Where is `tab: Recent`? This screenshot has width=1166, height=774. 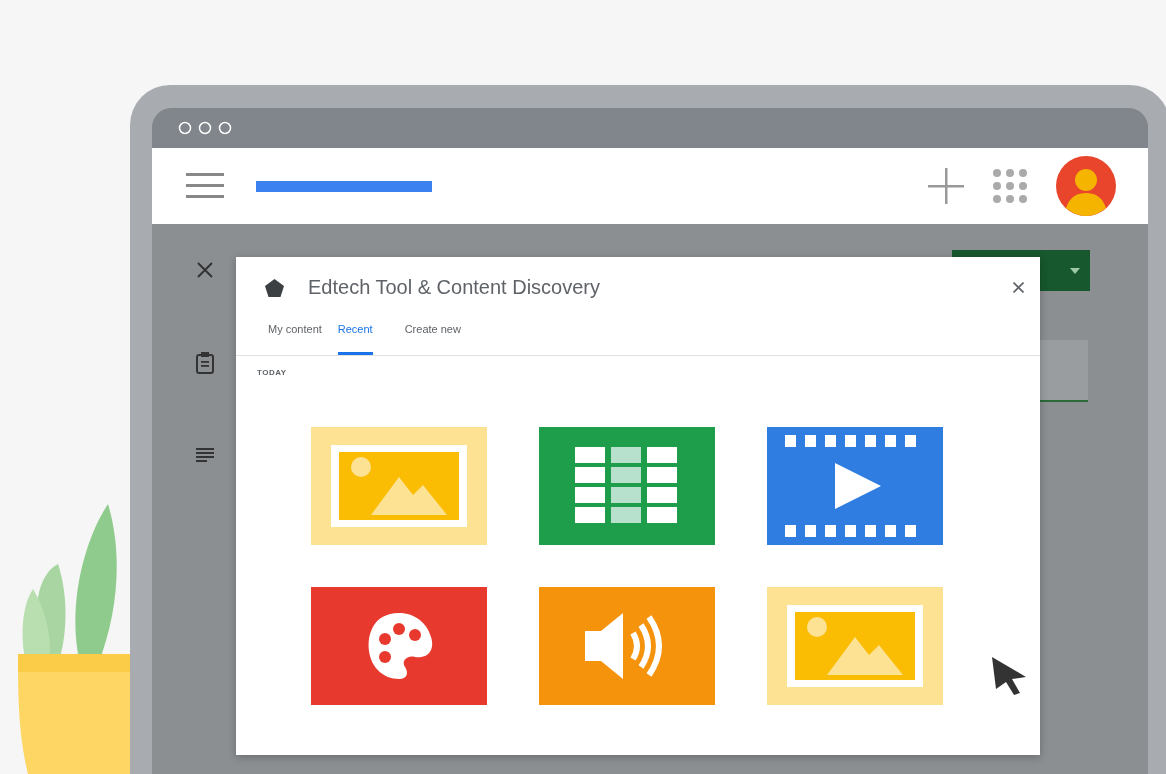
tab: Recent is located at coordinates (355, 336).